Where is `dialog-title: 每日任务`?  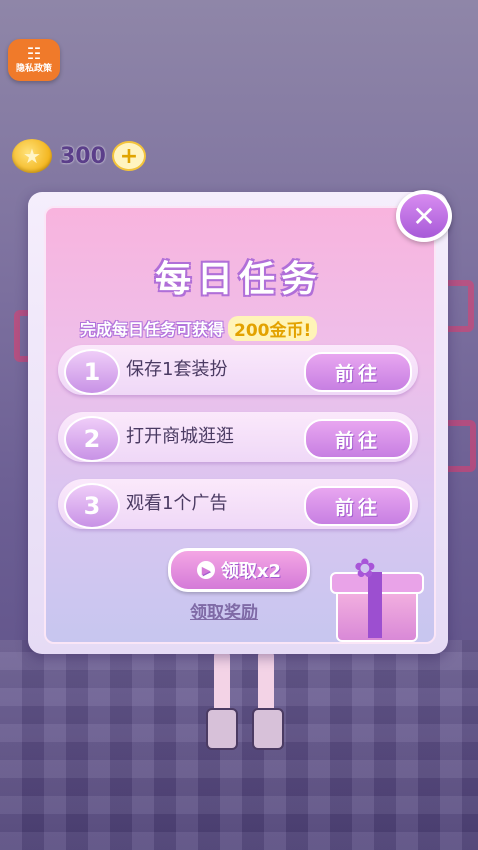 dialog-title: 每日任务 is located at coordinates (238, 279).